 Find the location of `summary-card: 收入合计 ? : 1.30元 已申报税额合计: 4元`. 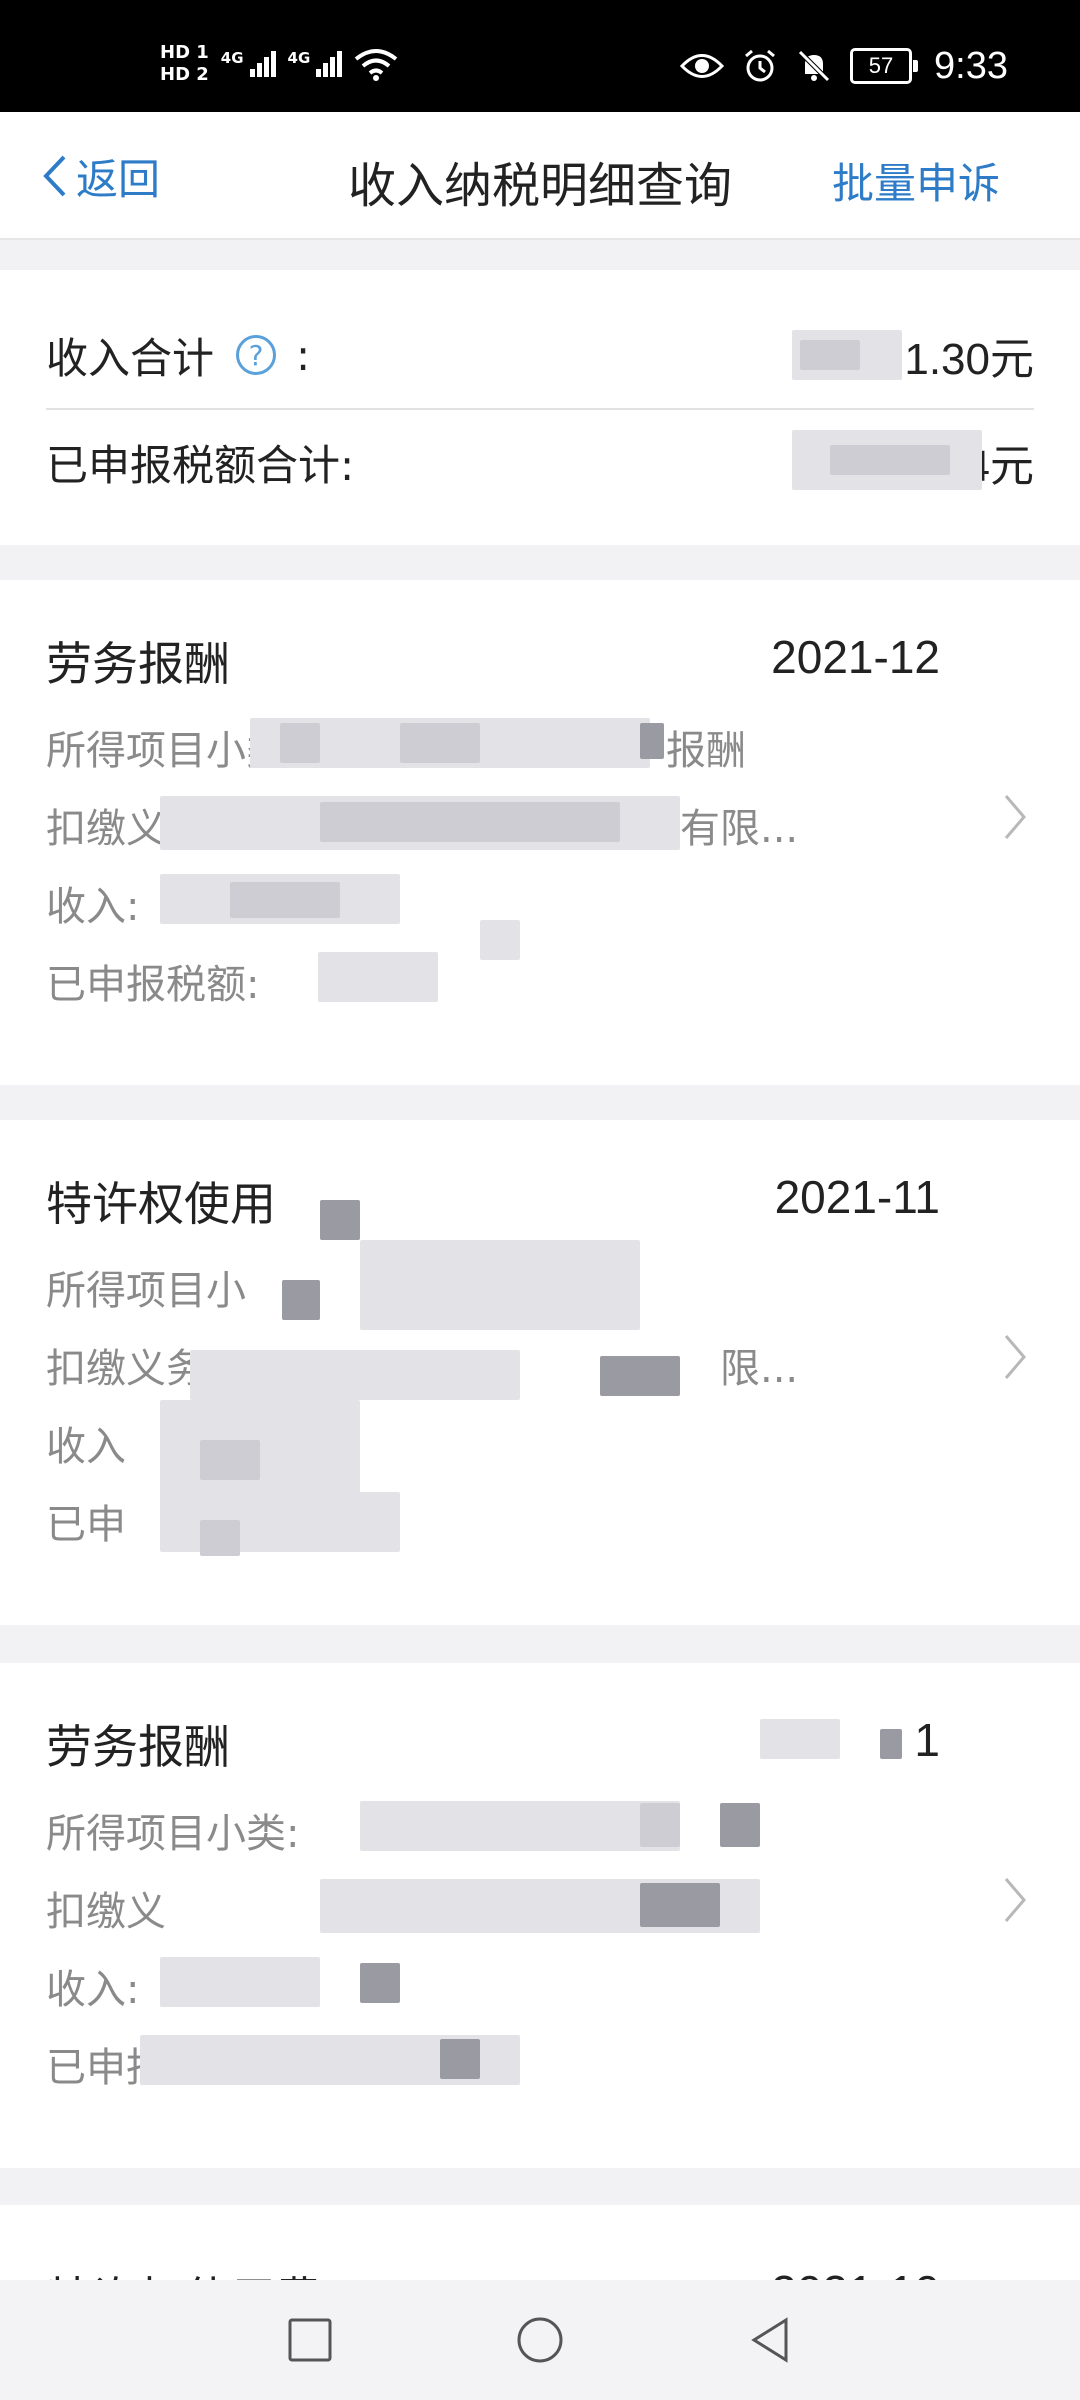

summary-card: 收入合计 ? : 1.30元 已申报税额合计: 4元 is located at coordinates (540, 407).